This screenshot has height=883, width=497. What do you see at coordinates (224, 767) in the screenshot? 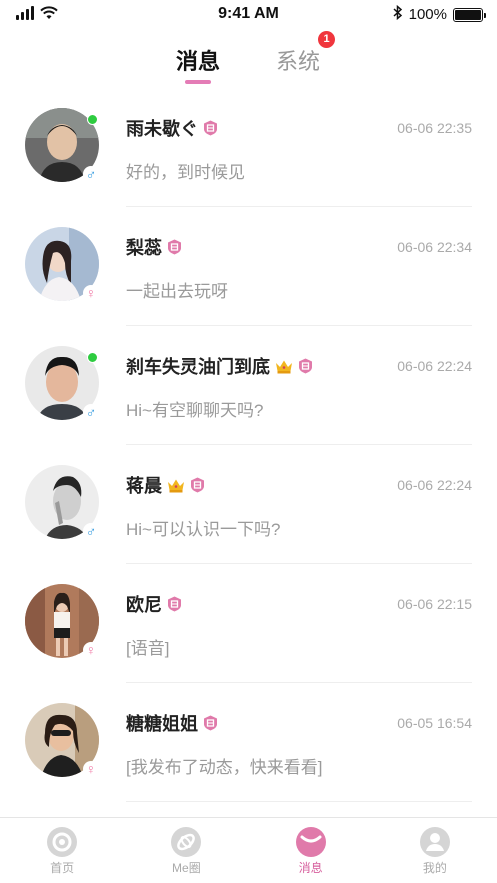
I see `message-preview: [我发布了动态，快来看看]` at bounding box center [224, 767].